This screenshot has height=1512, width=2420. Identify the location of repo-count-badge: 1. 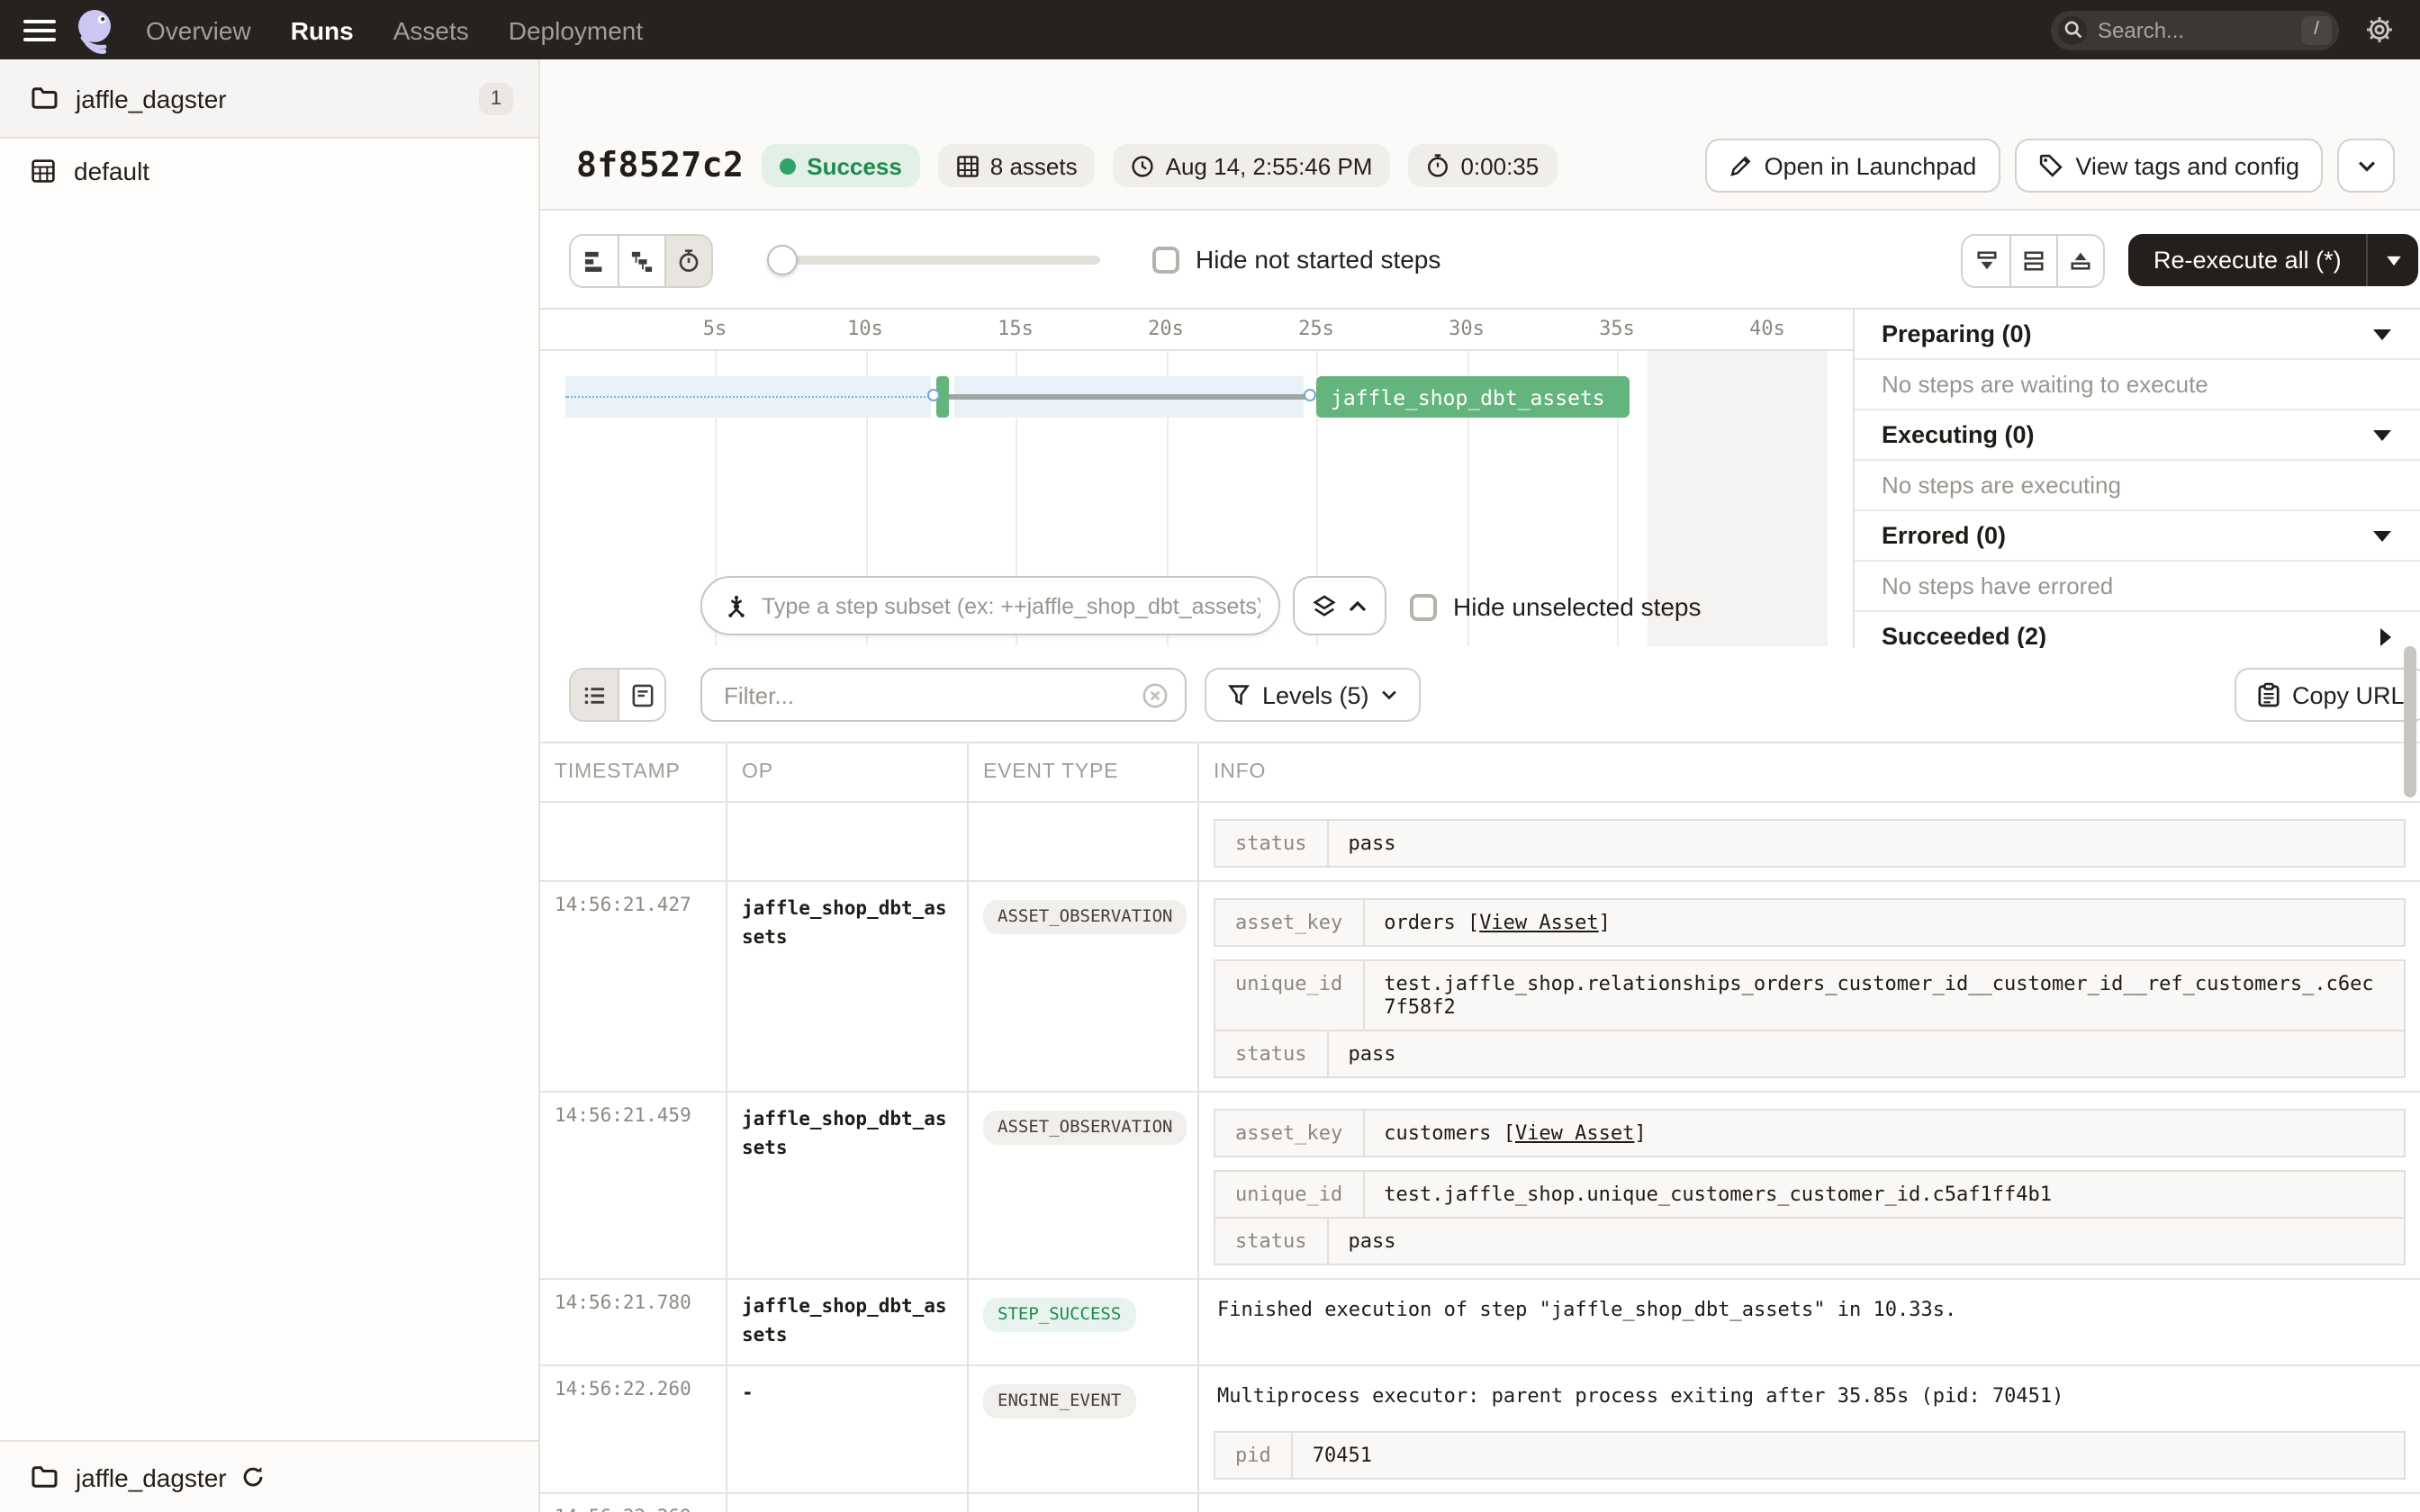
(496, 98).